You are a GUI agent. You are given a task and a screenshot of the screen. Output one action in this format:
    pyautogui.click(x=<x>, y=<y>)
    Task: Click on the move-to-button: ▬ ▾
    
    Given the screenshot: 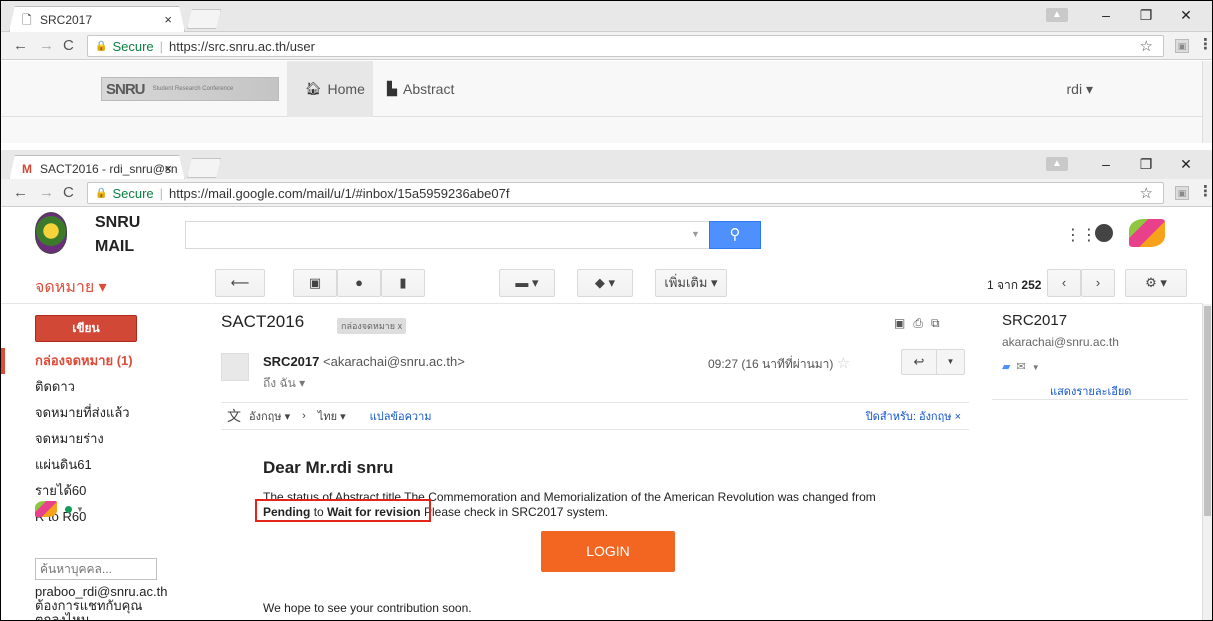 What is the action you would take?
    pyautogui.click(x=527, y=283)
    